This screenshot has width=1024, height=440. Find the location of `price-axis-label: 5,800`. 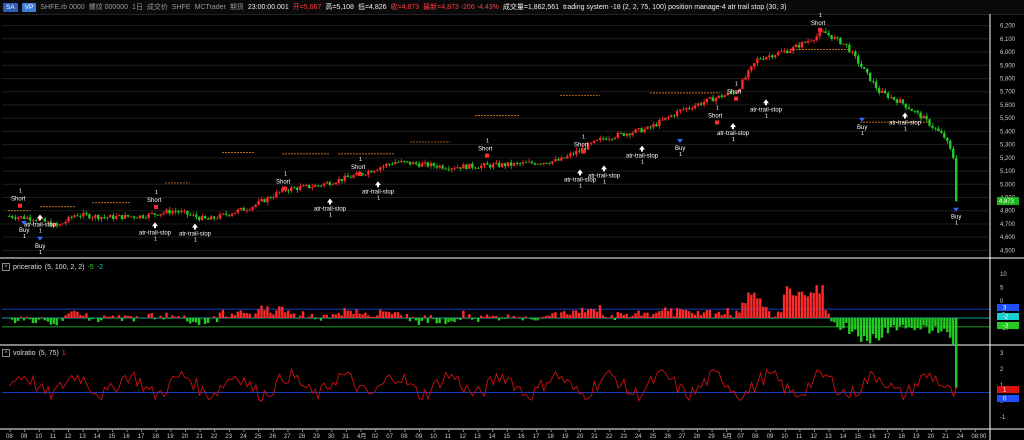

price-axis-label: 5,800 is located at coordinates (1008, 79).